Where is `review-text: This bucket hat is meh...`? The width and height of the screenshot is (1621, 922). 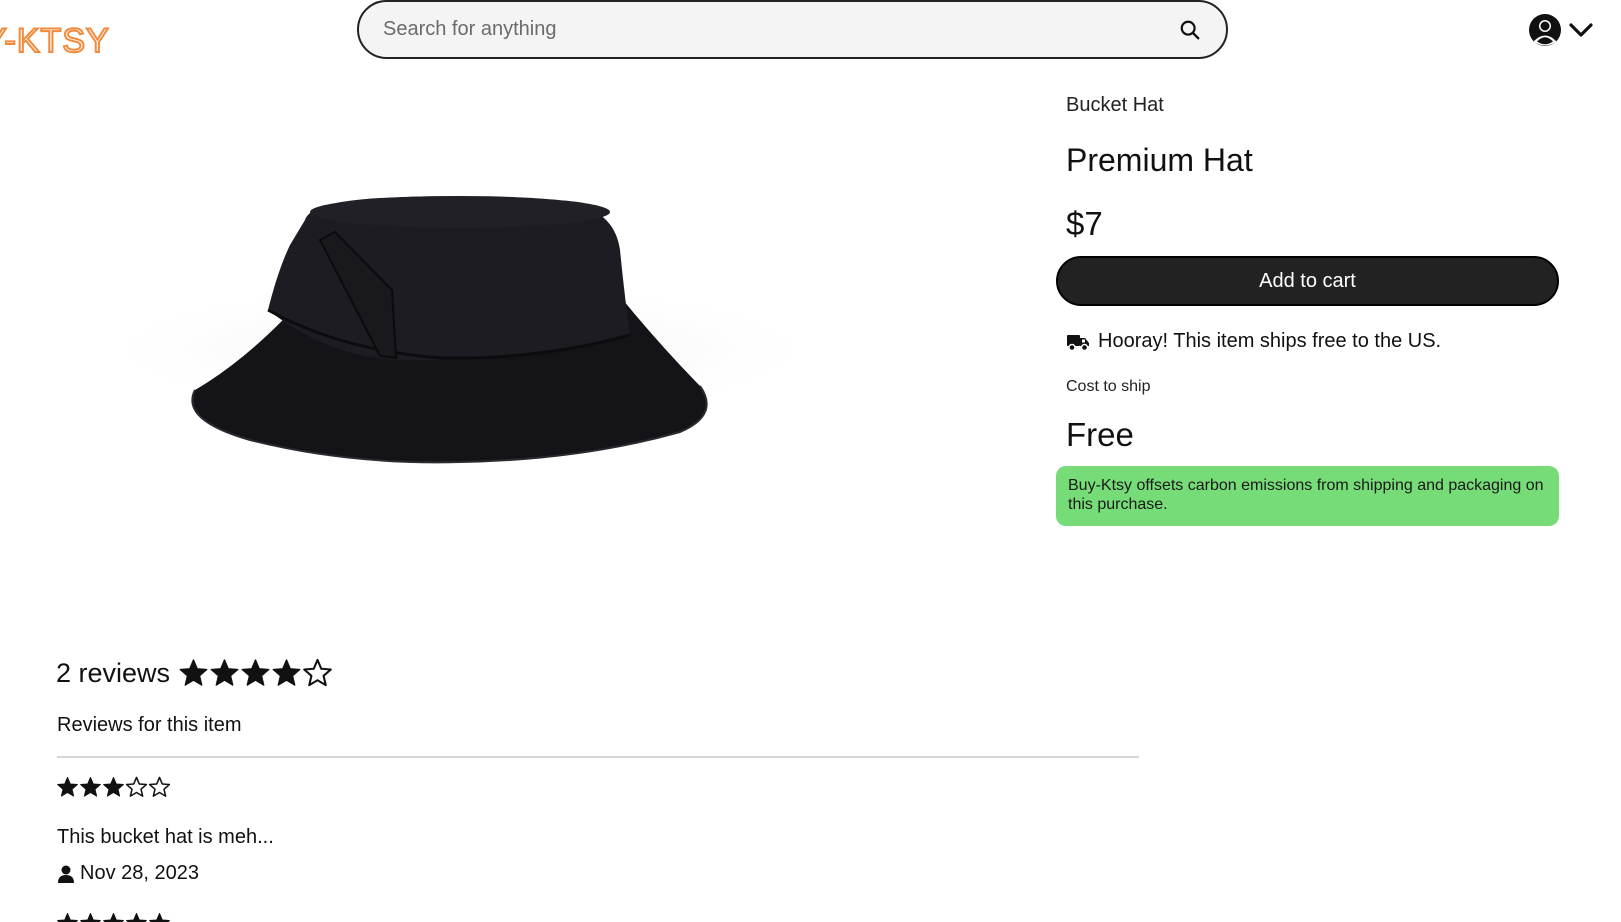
review-text: This bucket hat is meh... is located at coordinates (165, 837).